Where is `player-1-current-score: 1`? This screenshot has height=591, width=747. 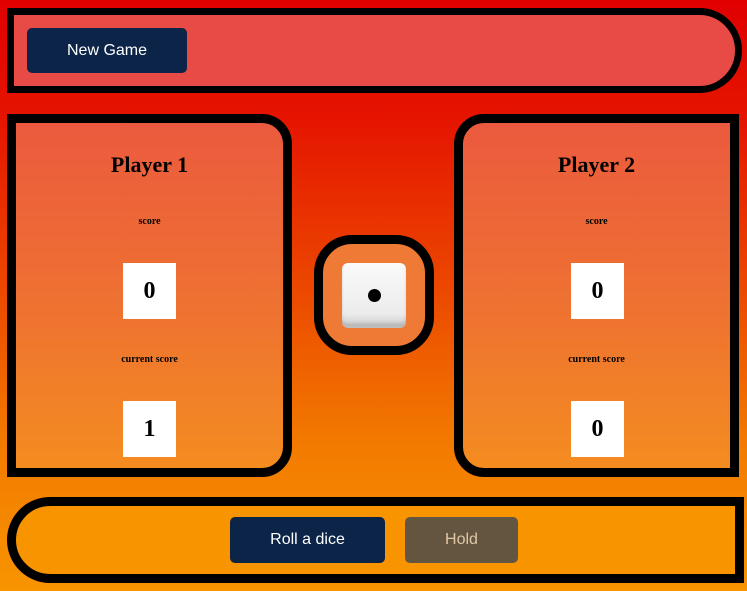
player-1-current-score: 1 is located at coordinates (149, 429).